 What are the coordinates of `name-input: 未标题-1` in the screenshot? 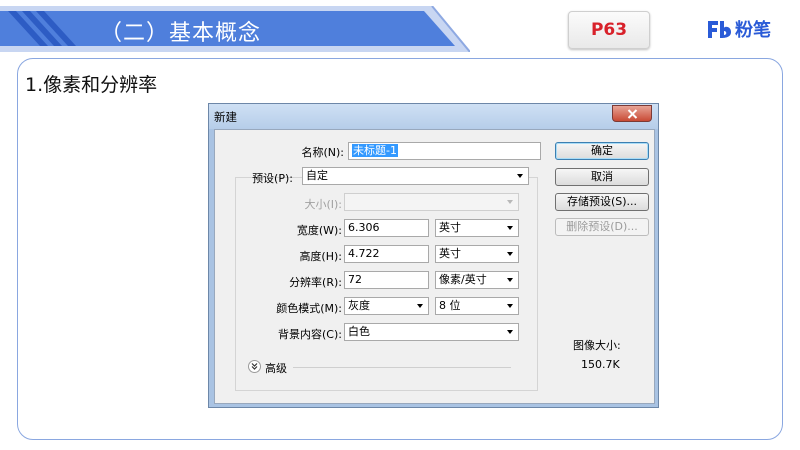 It's located at (444, 151).